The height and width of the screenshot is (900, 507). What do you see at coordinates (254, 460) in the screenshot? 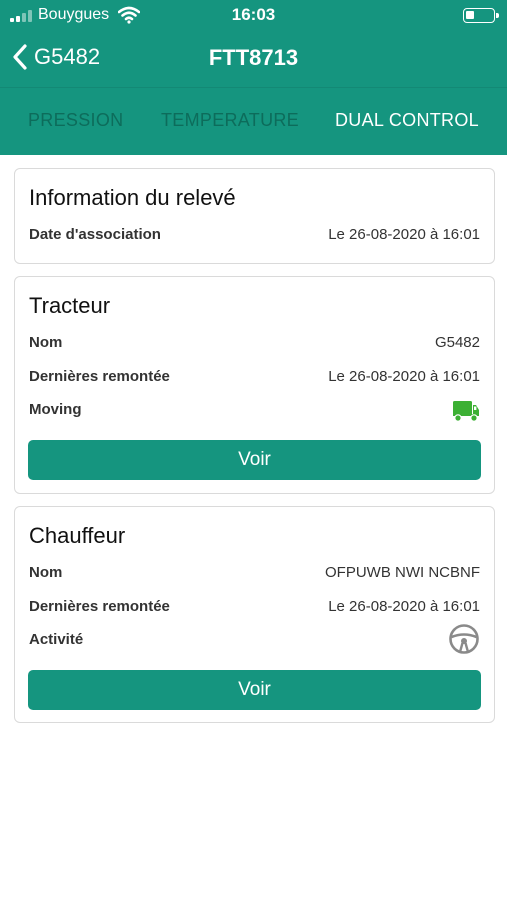
I see `tracteur-voir-button: Voir` at bounding box center [254, 460].